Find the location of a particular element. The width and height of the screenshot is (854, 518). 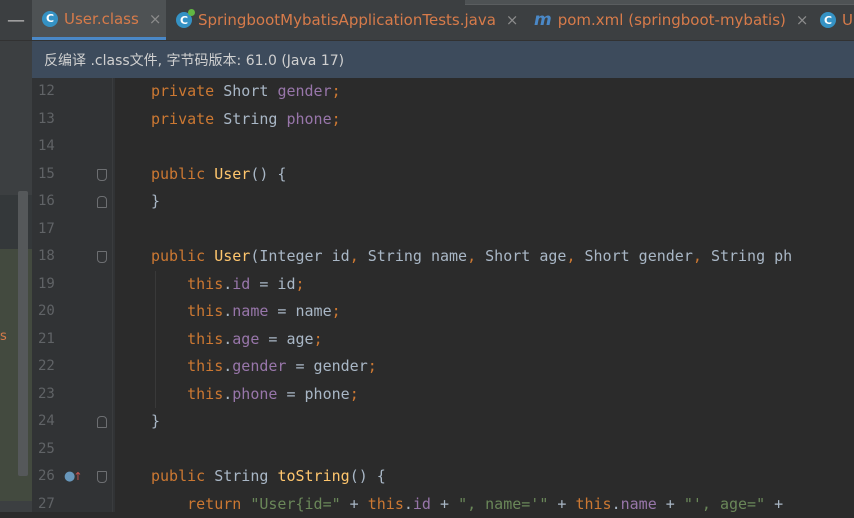

hide-panel-button: — is located at coordinates (16, 20).